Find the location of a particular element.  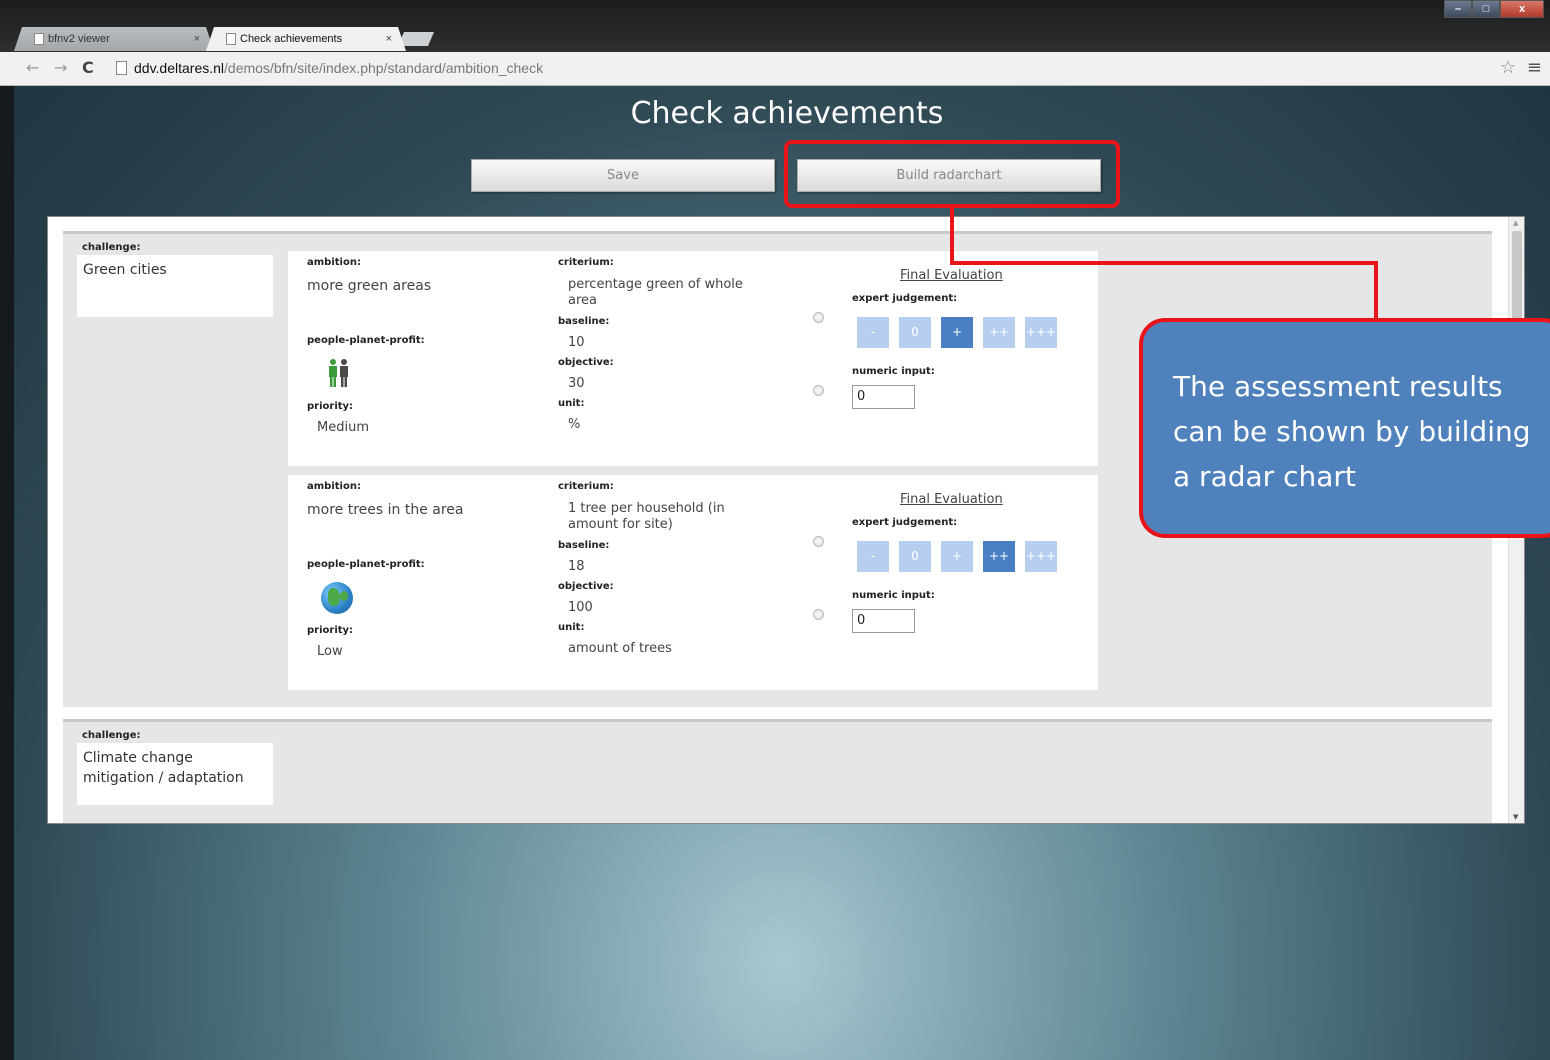

unit-value: amount of trees is located at coordinates (620, 648).